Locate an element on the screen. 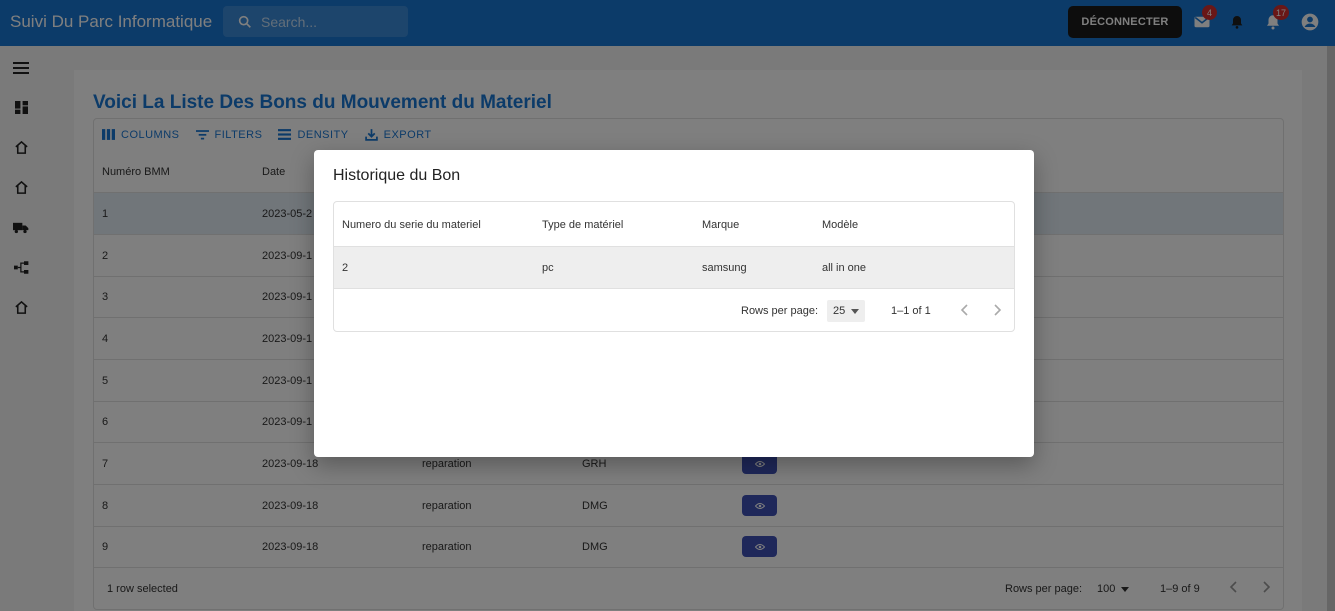  table-row: 2 pc samsung all in one is located at coordinates (674, 268).